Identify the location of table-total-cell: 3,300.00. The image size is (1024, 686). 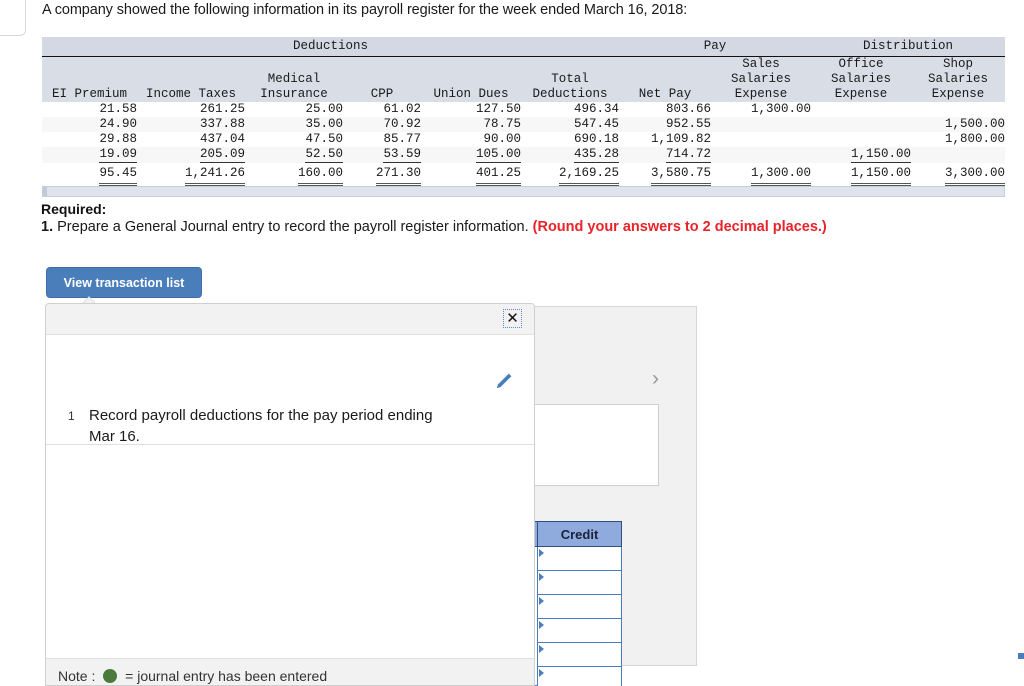
(958, 174).